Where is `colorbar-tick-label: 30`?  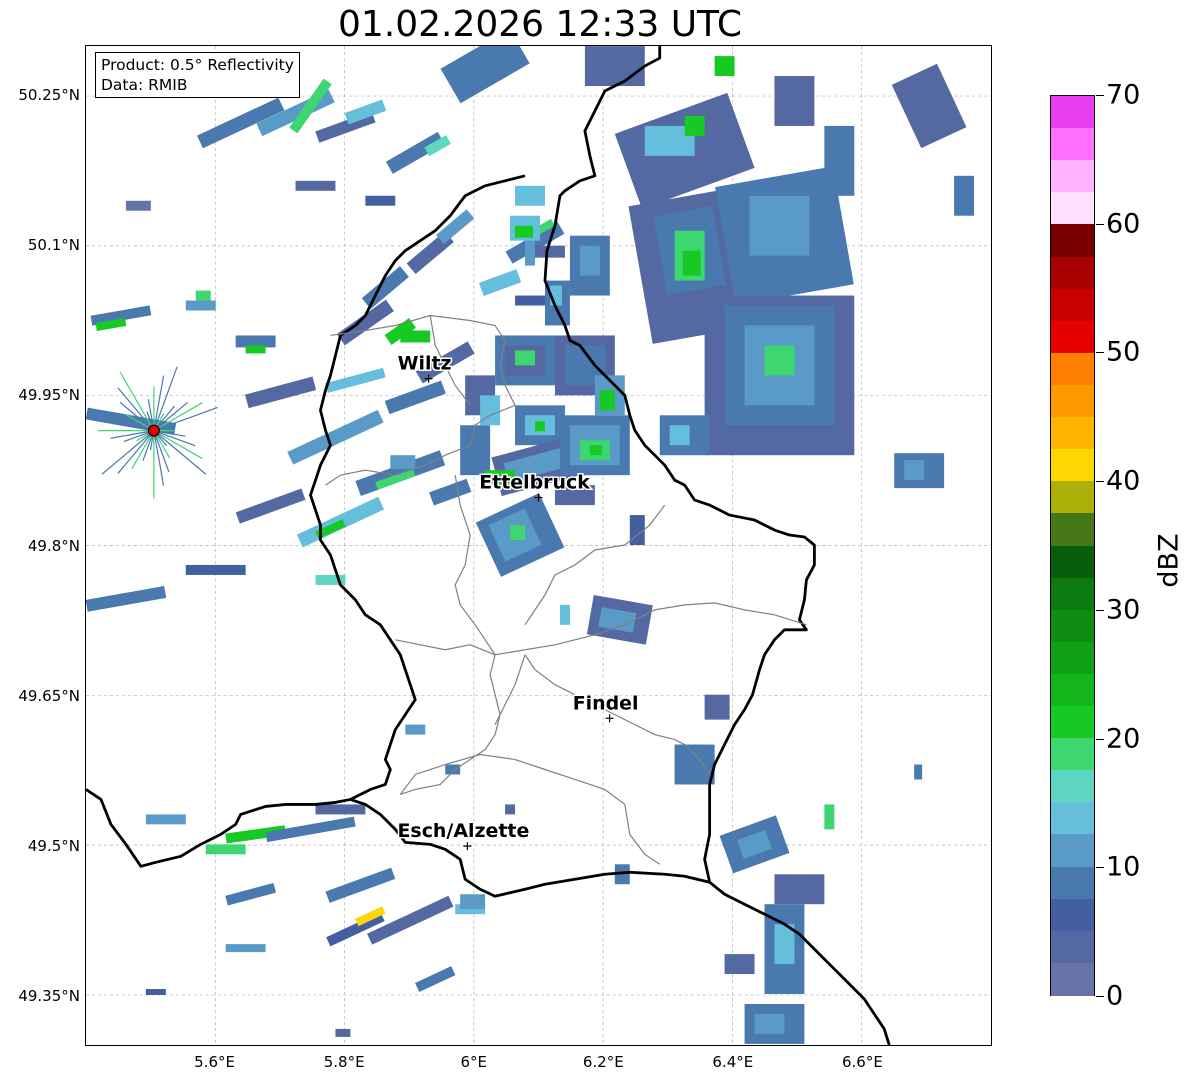
colorbar-tick-label: 30 is located at coordinates (1123, 610).